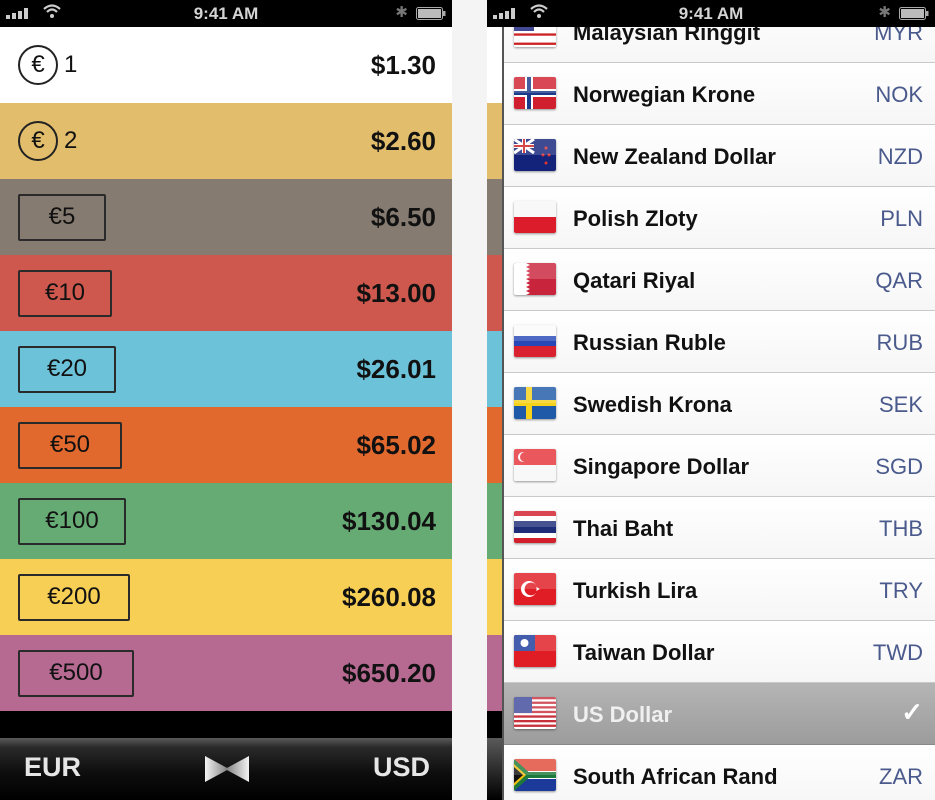  I want to click on denomination-row: €100 $130.04, so click(226, 521).